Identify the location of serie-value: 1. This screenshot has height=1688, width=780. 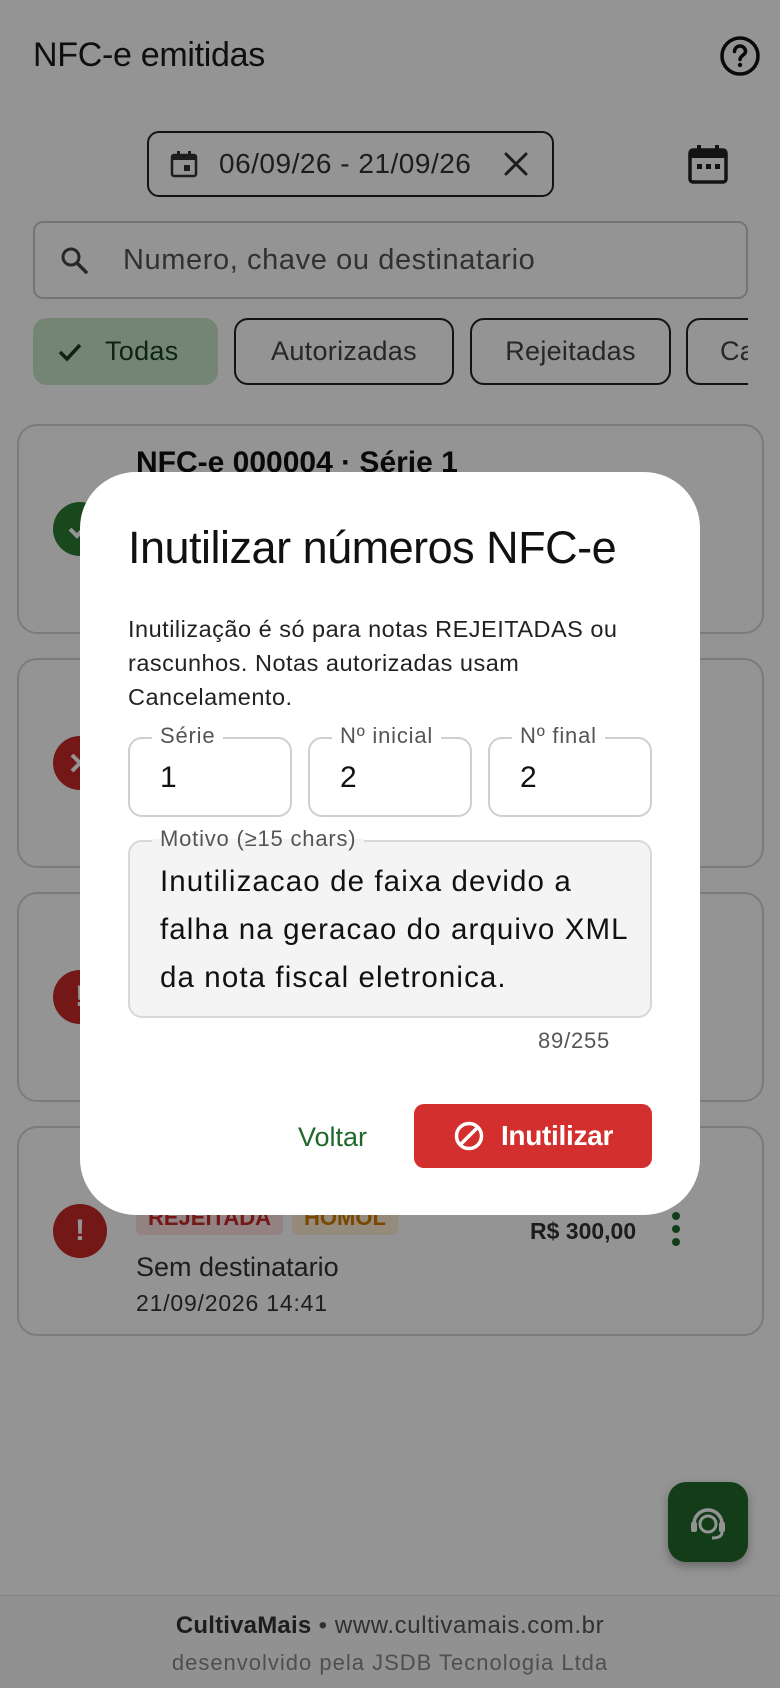
(168, 777).